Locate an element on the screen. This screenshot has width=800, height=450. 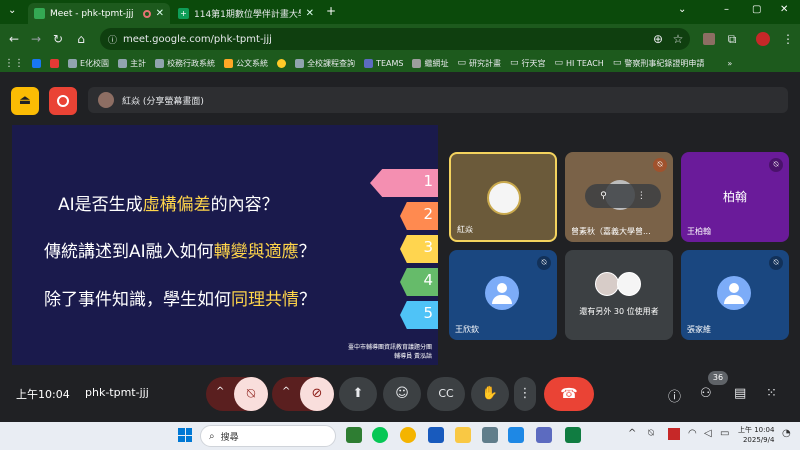
menu-icon: ⋮ is located at coordinates (788, 39).